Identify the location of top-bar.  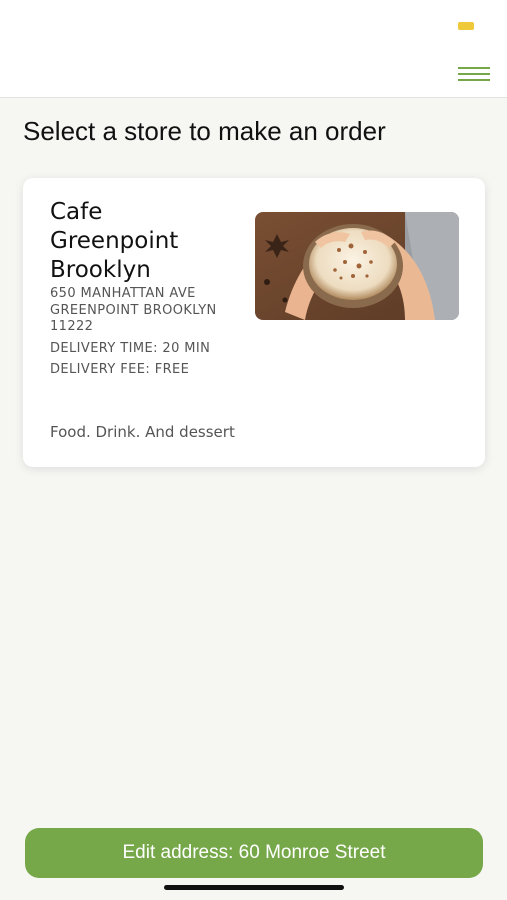
(253, 49).